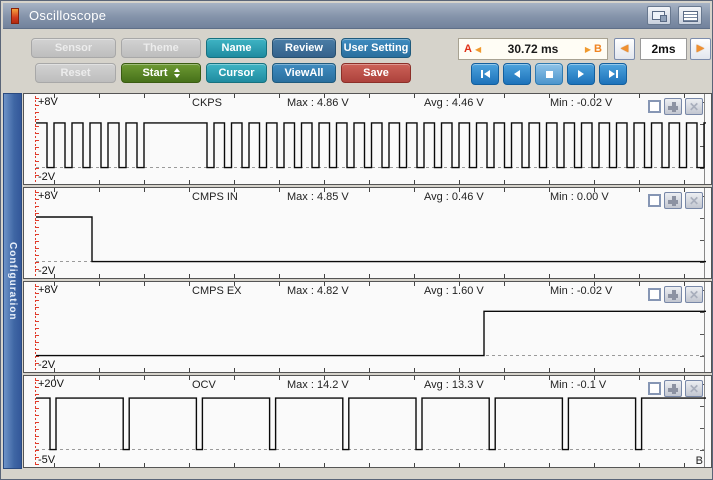  Describe the element at coordinates (318, 385) in the screenshot. I see `max-value: Max : 14.2 V` at that location.